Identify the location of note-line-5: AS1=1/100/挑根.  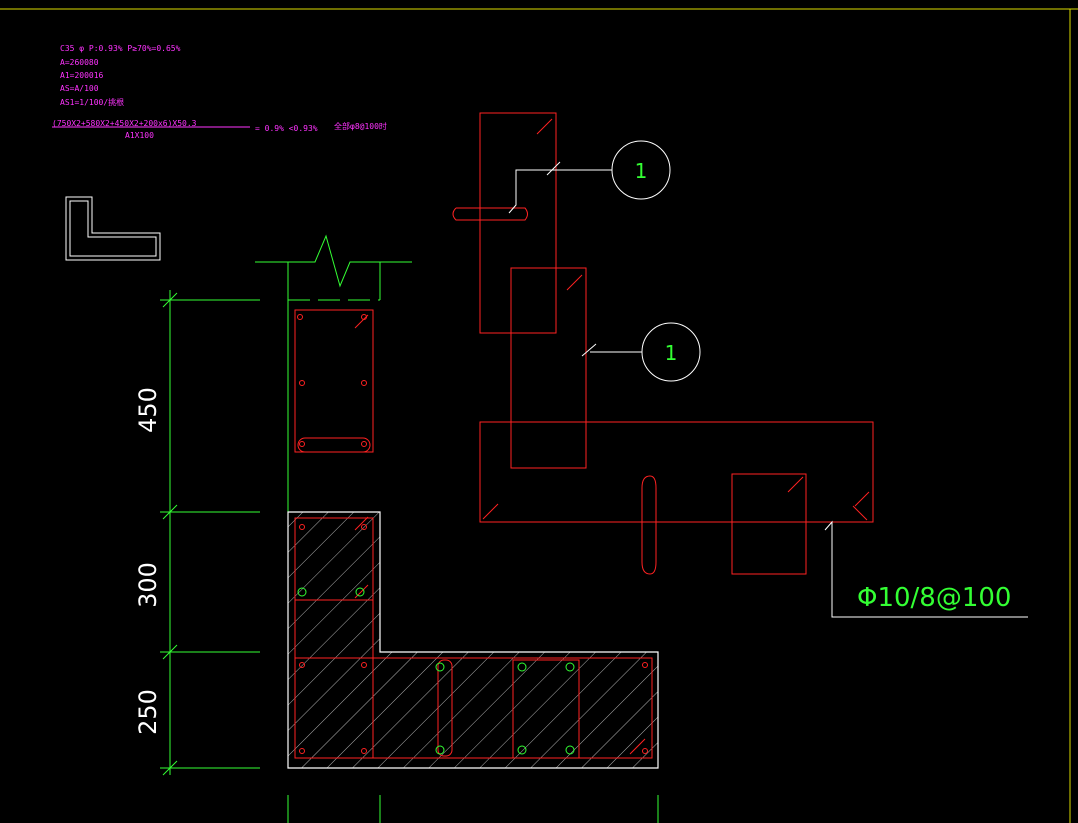
(92, 102).